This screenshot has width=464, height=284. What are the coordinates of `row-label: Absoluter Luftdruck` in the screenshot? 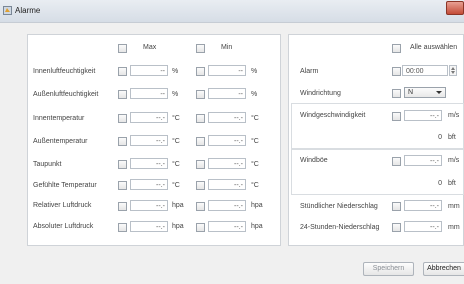 It's located at (63, 226).